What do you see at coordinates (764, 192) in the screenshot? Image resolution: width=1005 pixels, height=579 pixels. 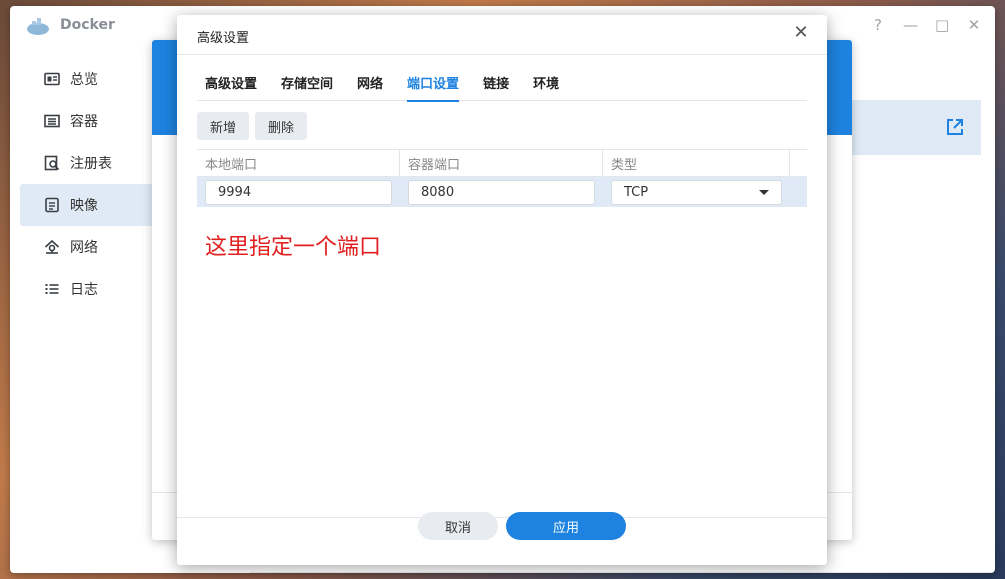 I see `caret-down-icon` at bounding box center [764, 192].